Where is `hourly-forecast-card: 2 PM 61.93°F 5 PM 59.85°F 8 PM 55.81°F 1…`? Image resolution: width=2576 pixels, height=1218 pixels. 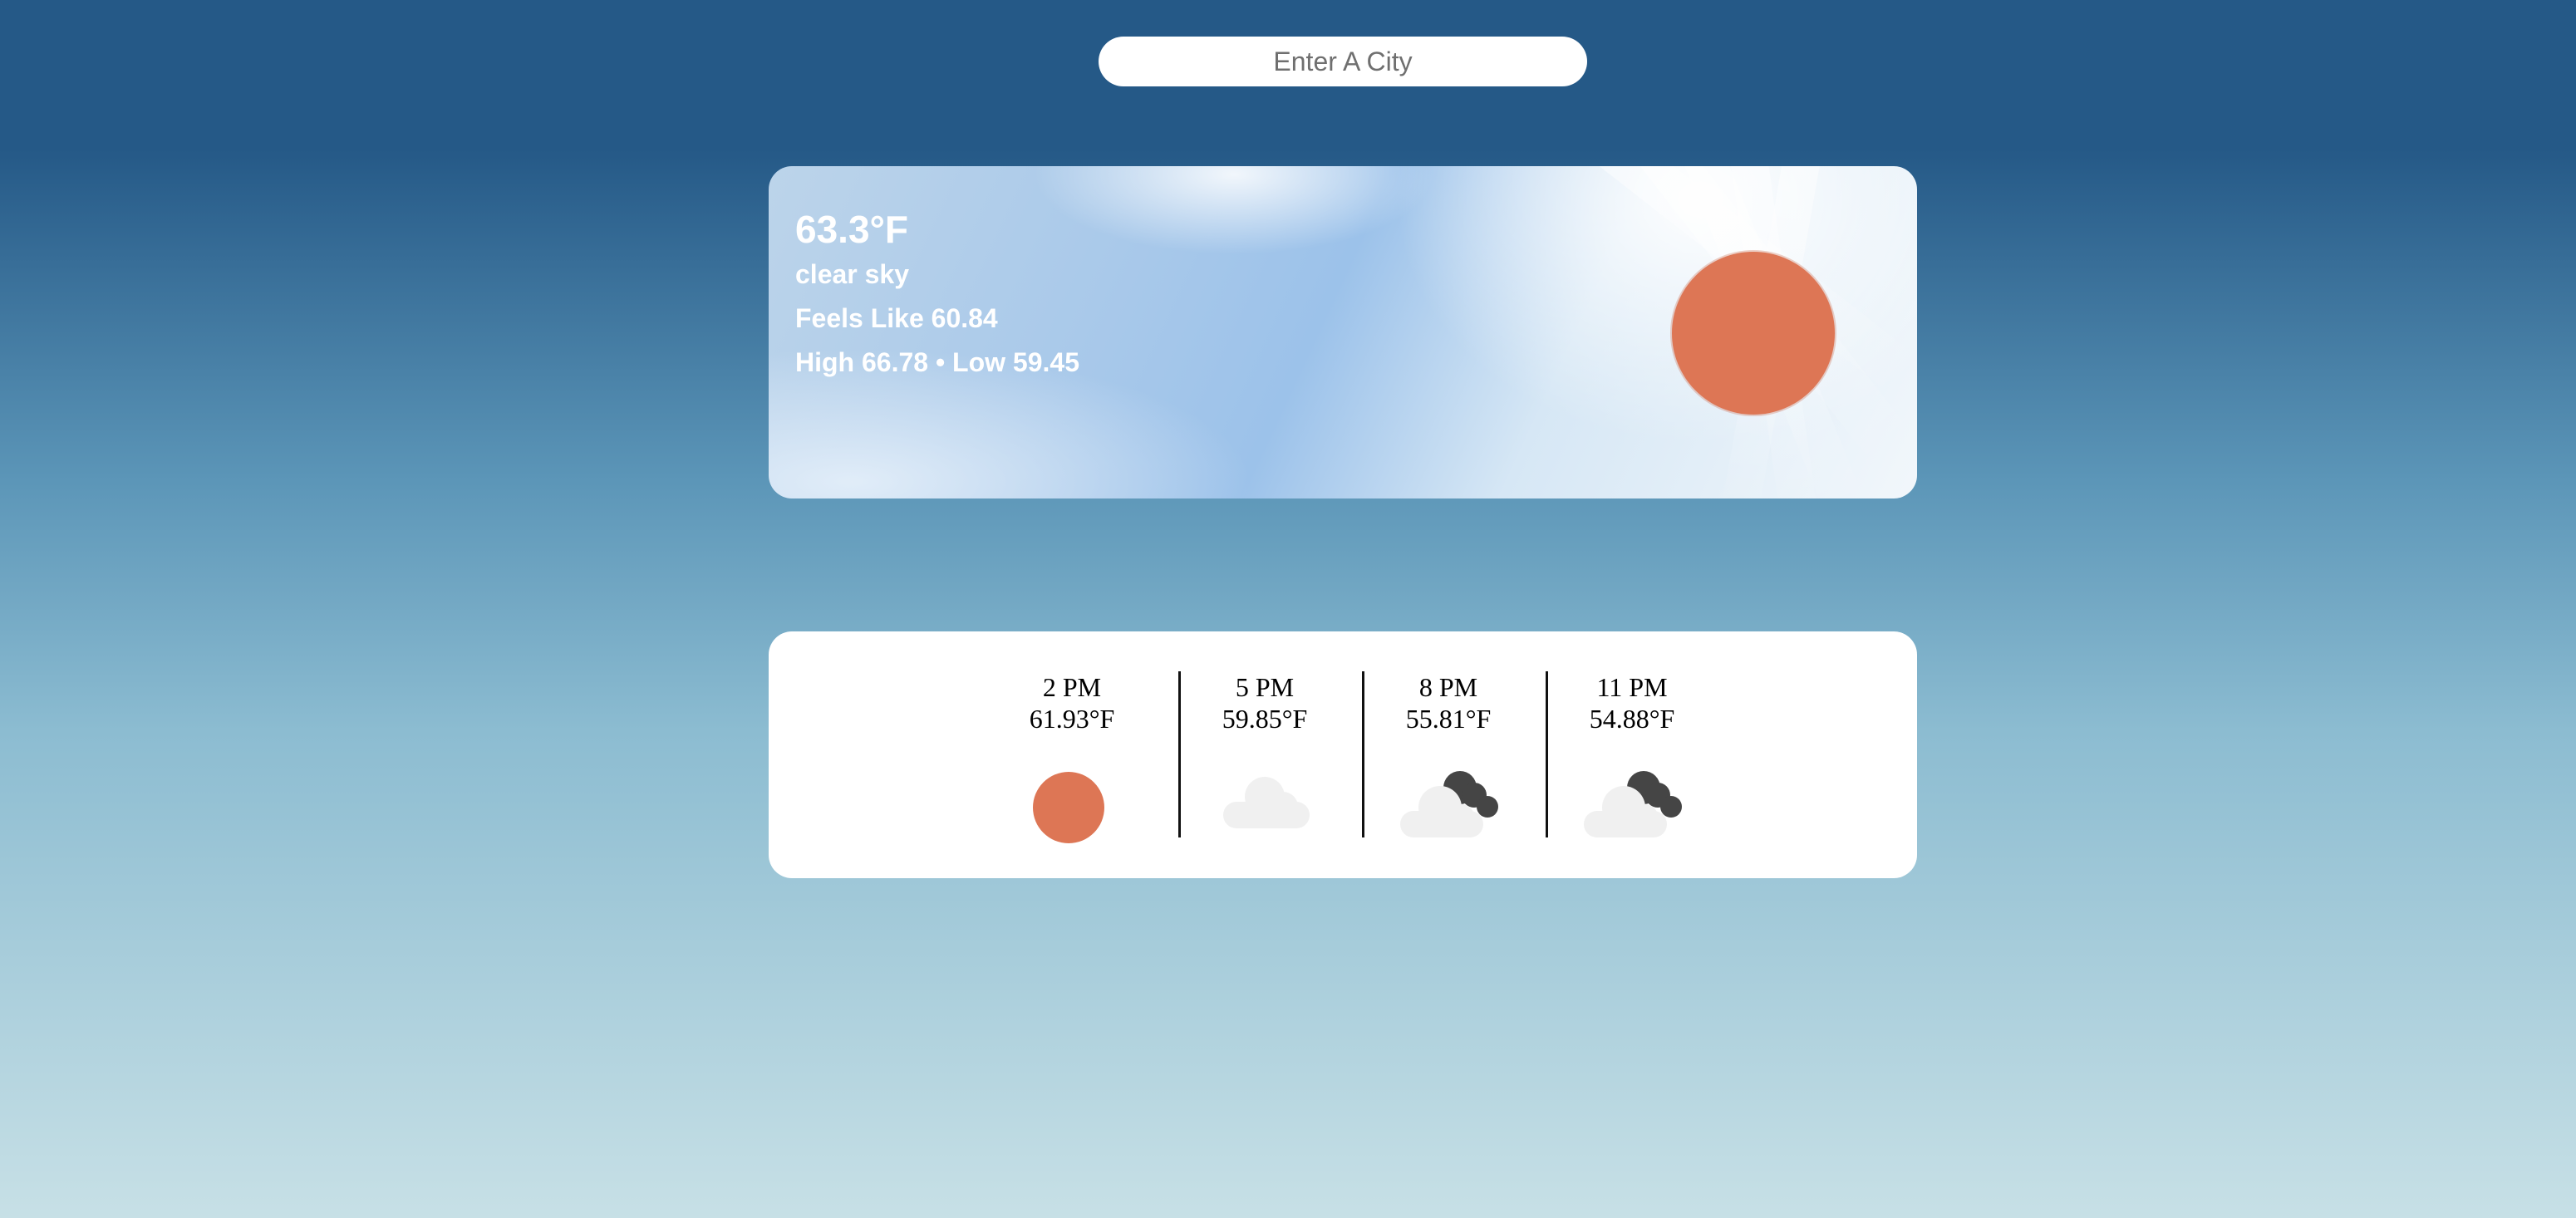 hourly-forecast-card: 2 PM 61.93°F 5 PM 59.85°F 8 PM 55.81°F 1… is located at coordinates (1343, 754).